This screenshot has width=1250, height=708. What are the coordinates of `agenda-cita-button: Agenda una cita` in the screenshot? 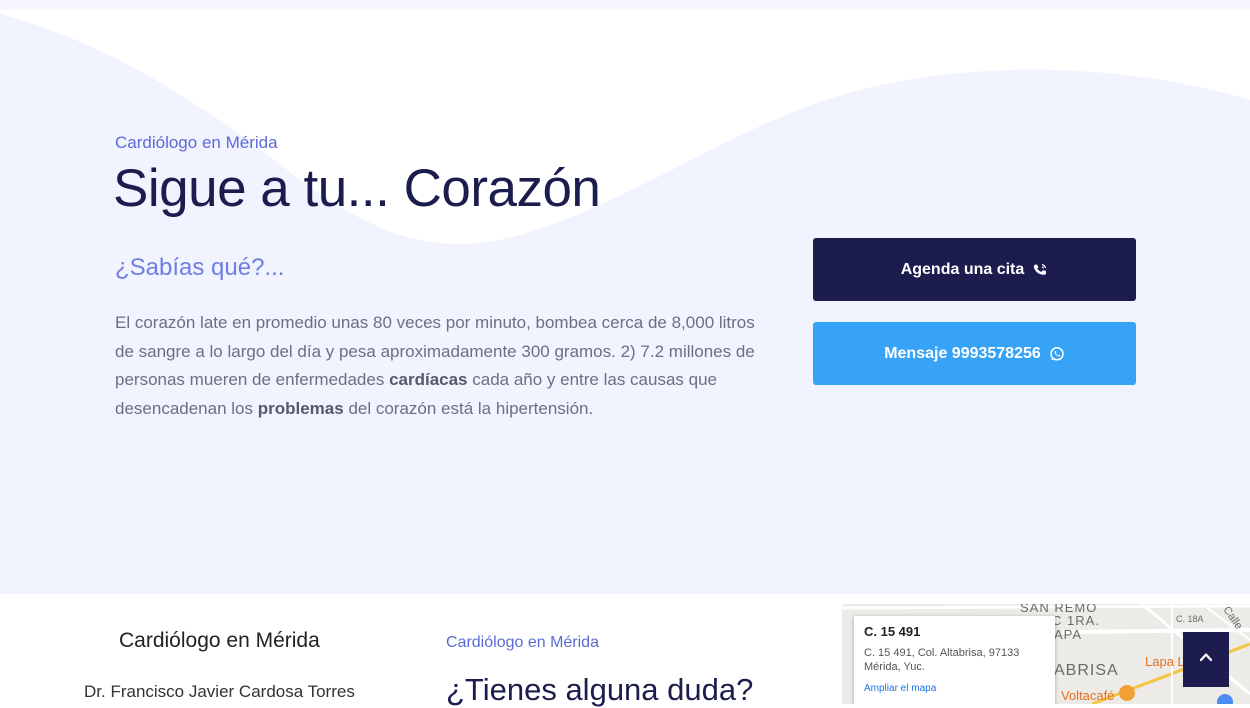 It's located at (974, 269).